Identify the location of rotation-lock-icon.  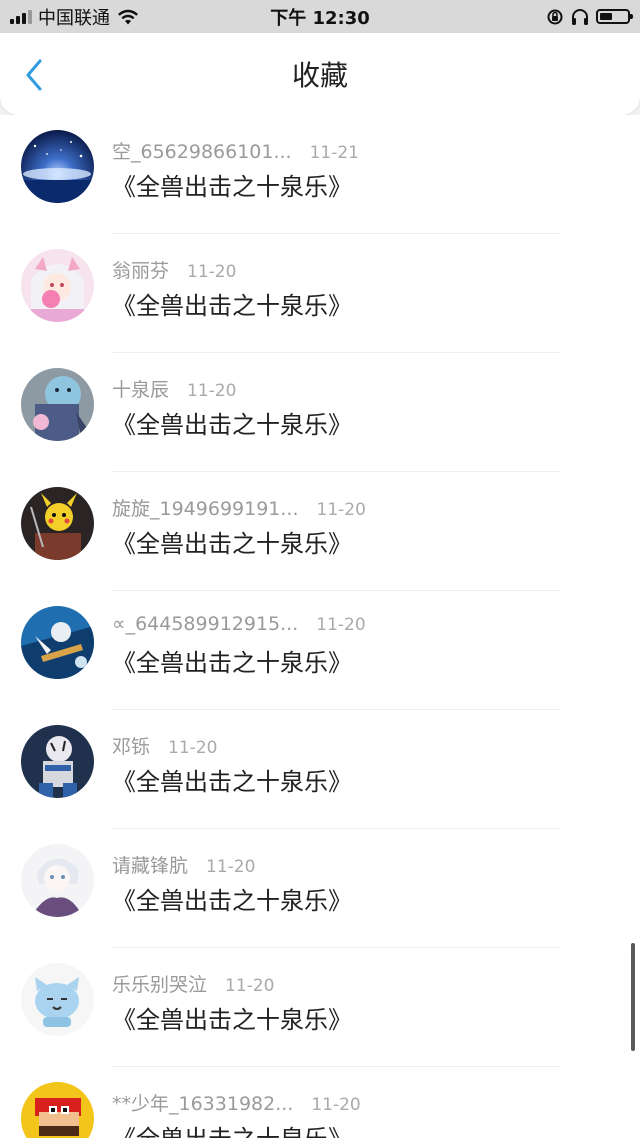
(555, 16).